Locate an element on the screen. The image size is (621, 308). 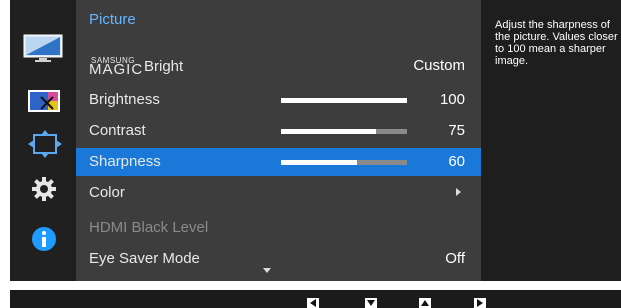
picture-icon is located at coordinates (43, 51).